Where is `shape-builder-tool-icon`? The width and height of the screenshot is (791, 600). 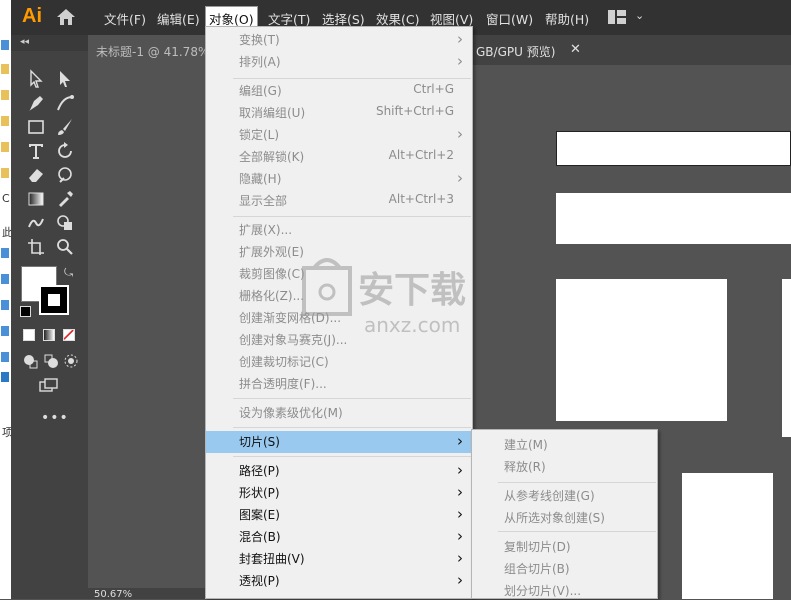 shape-builder-tool-icon is located at coordinates (65, 223).